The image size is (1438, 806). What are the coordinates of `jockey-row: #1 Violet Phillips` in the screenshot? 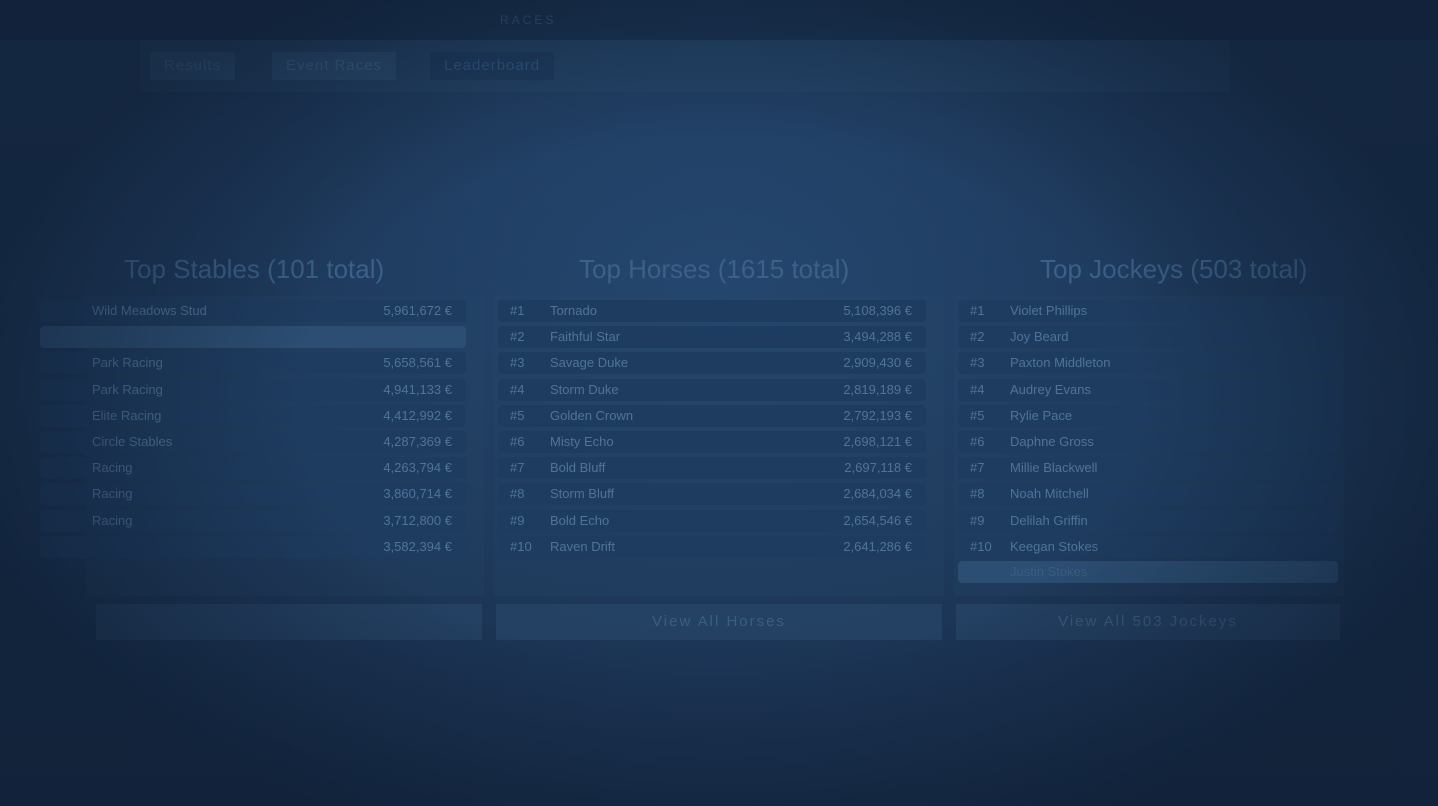 It's located at (1148, 311).